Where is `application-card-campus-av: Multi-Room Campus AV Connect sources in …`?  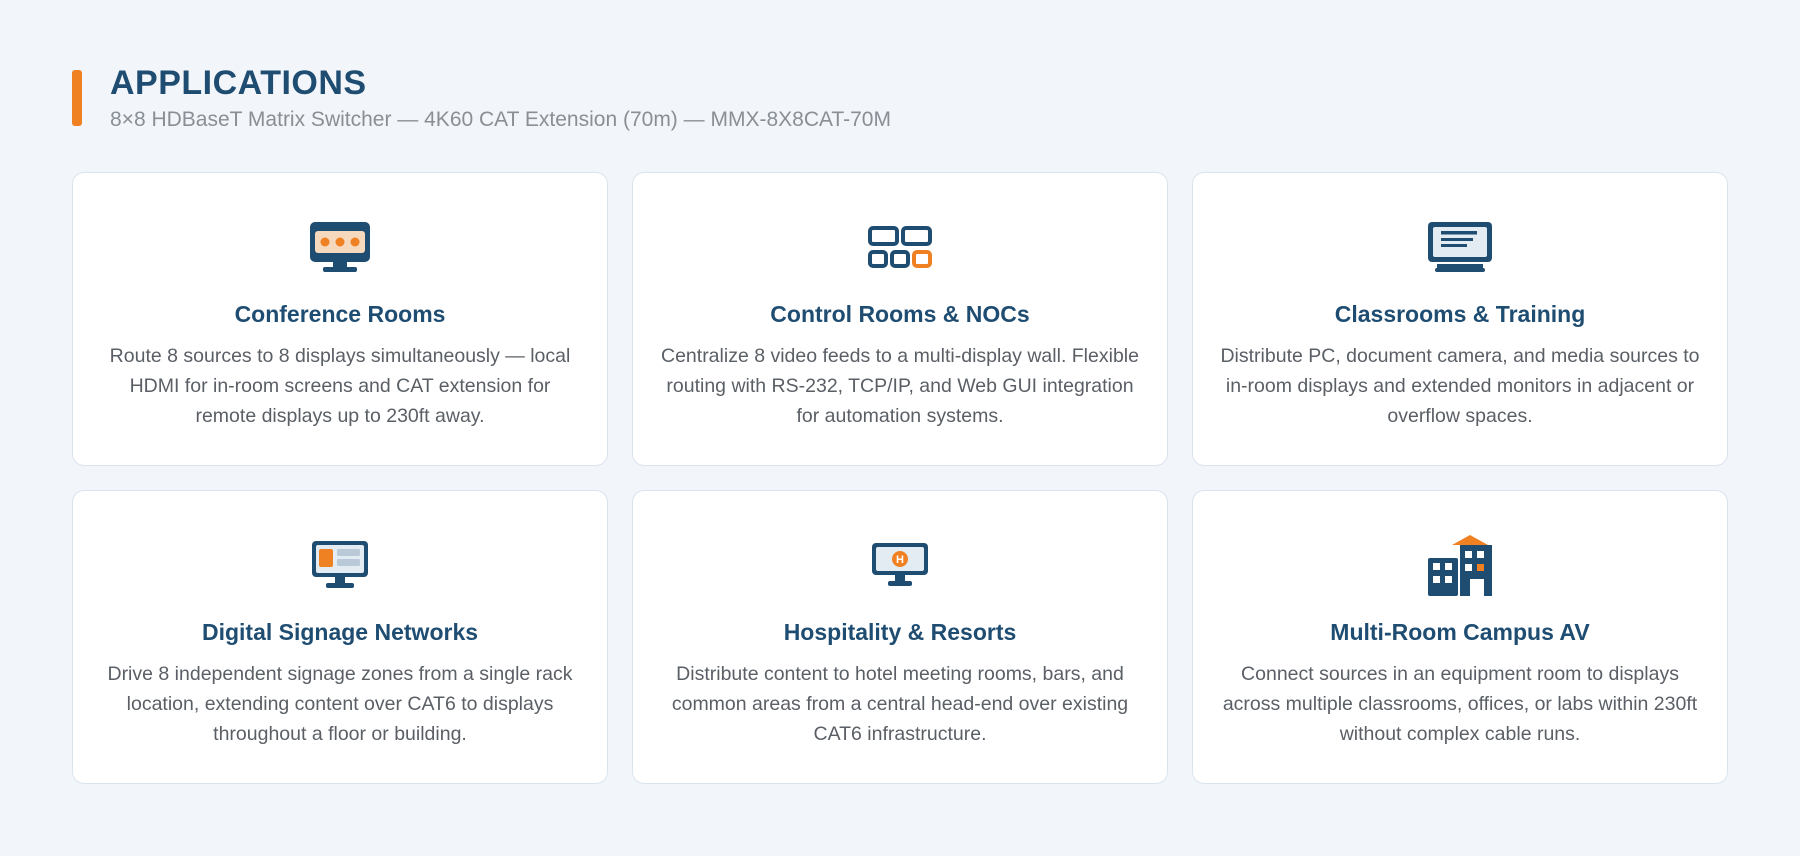 application-card-campus-av: Multi-Room Campus AV Connect sources in … is located at coordinates (1460, 637).